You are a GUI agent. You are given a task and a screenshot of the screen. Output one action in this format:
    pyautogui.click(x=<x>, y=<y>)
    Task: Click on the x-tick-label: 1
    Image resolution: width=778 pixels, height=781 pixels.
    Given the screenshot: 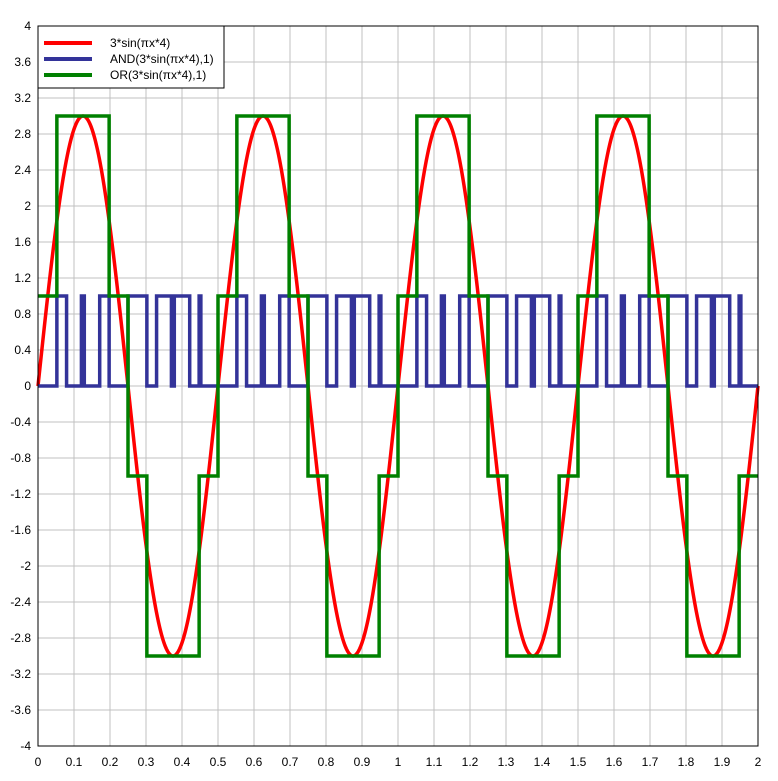 What is the action you would take?
    pyautogui.click(x=398, y=762)
    